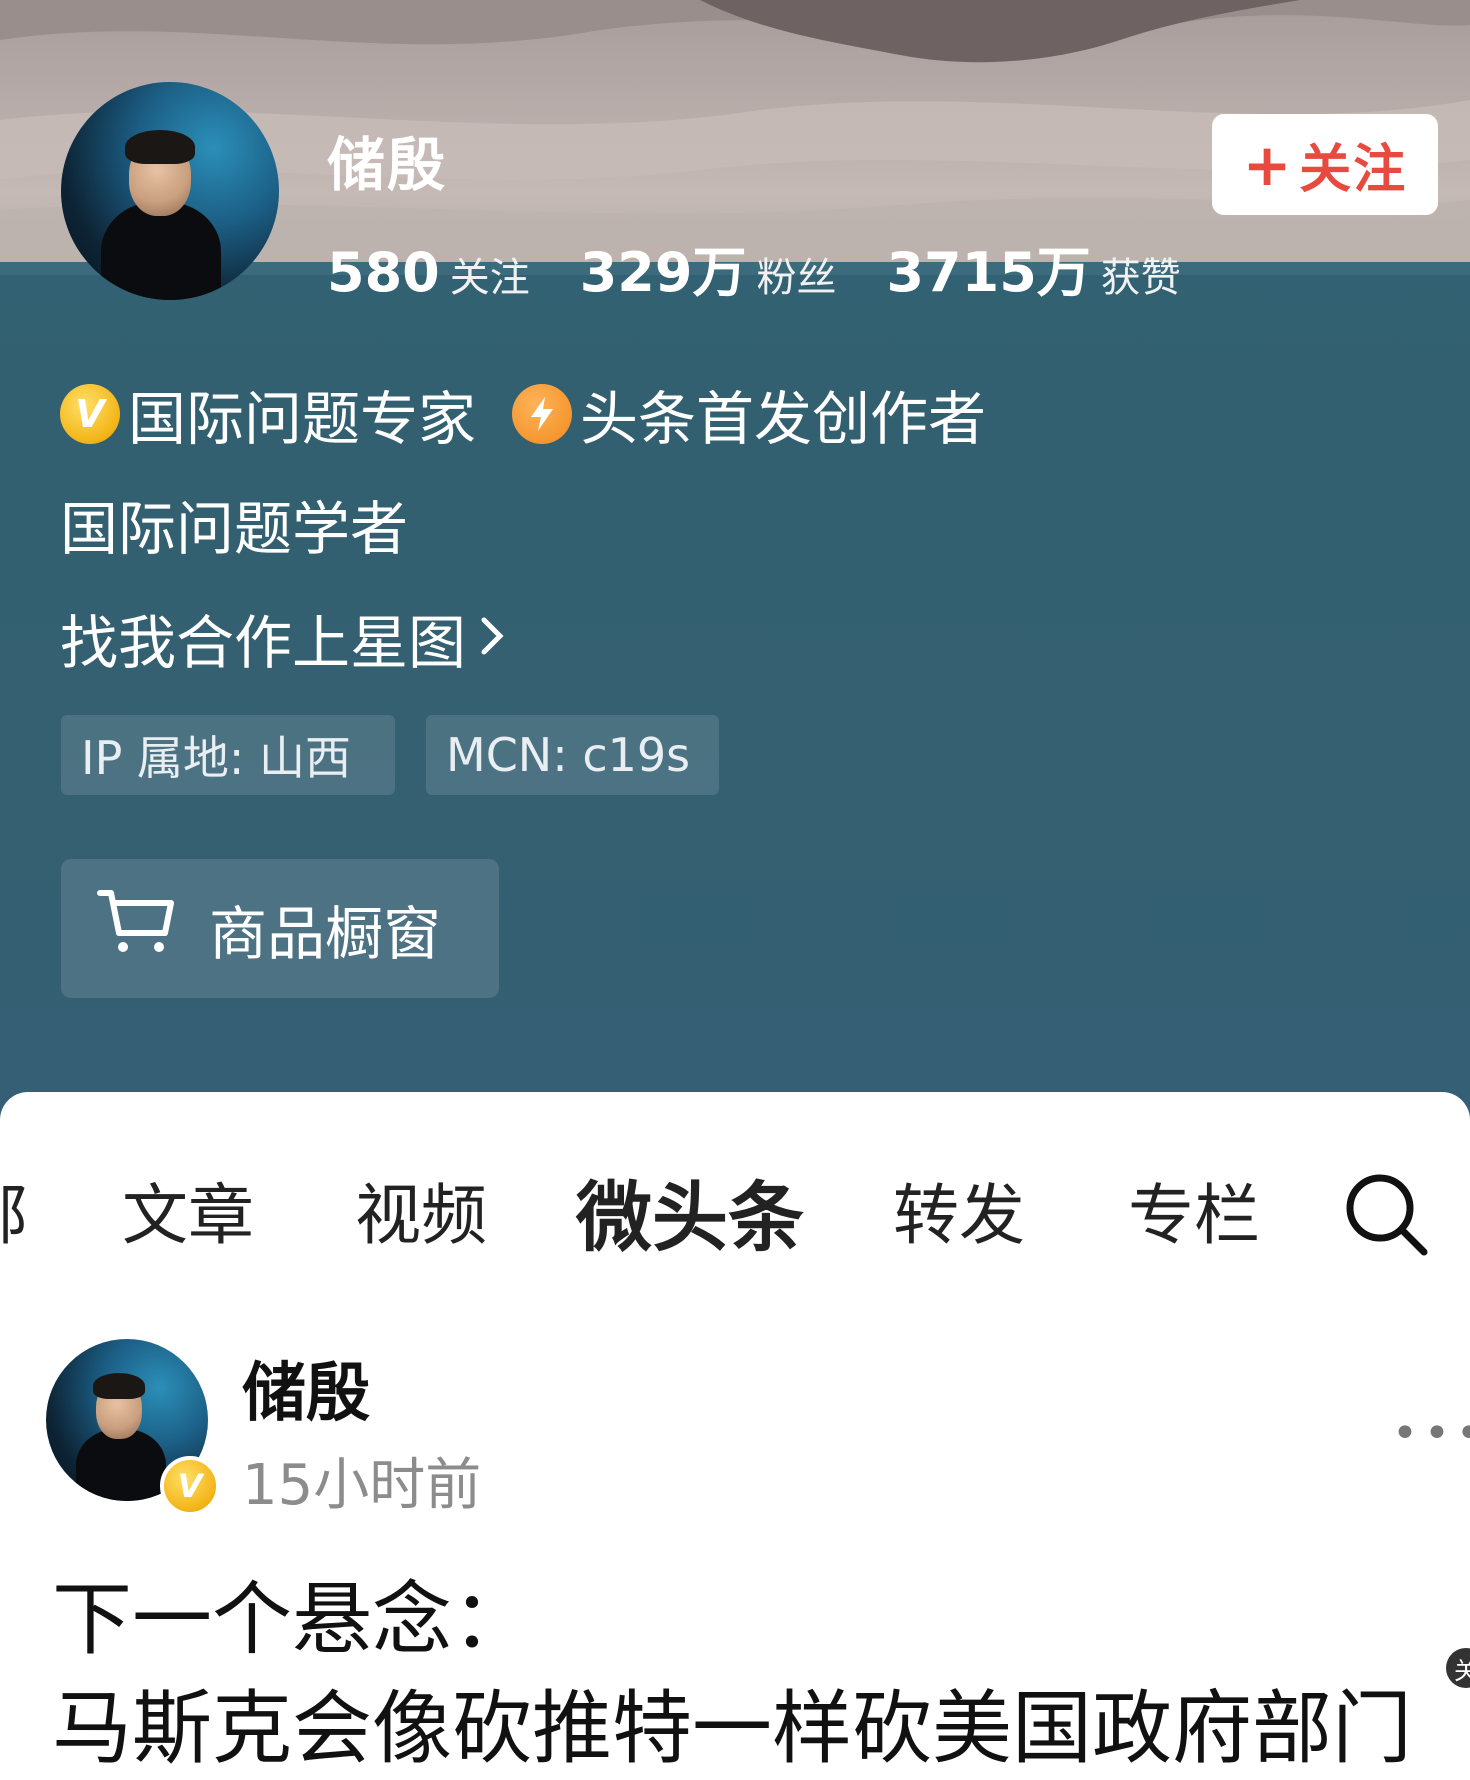 The width and height of the screenshot is (1470, 1780). What do you see at coordinates (783, 419) in the screenshot?
I see `badge-label: 头条首发创作者` at bounding box center [783, 419].